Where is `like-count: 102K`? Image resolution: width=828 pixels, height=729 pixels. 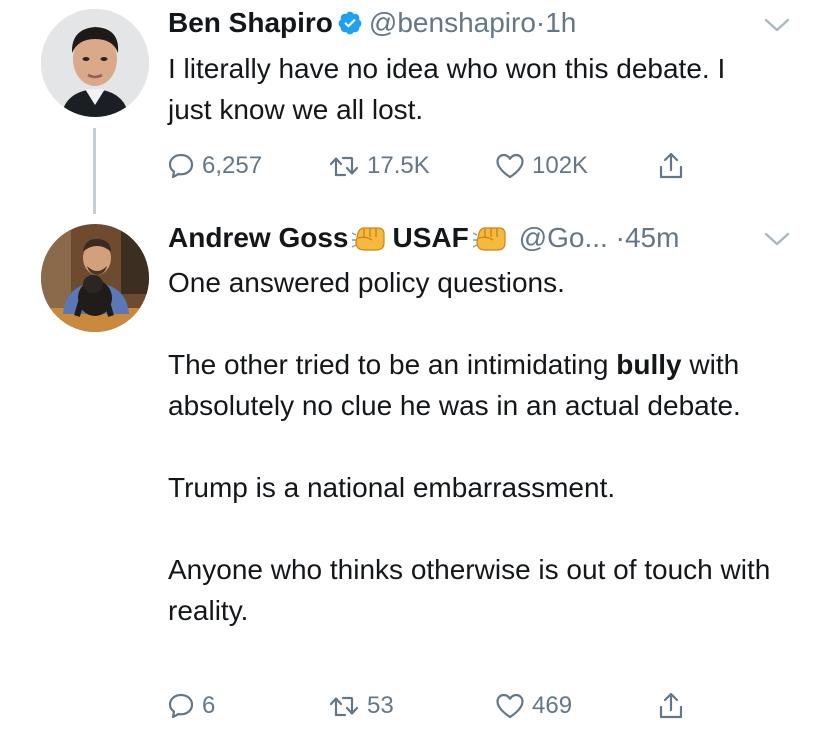
like-count: 102K is located at coordinates (560, 165).